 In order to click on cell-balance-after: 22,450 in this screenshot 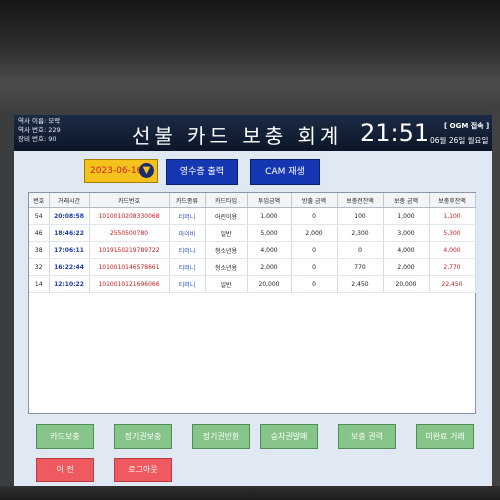, I will do `click(452, 284)`.